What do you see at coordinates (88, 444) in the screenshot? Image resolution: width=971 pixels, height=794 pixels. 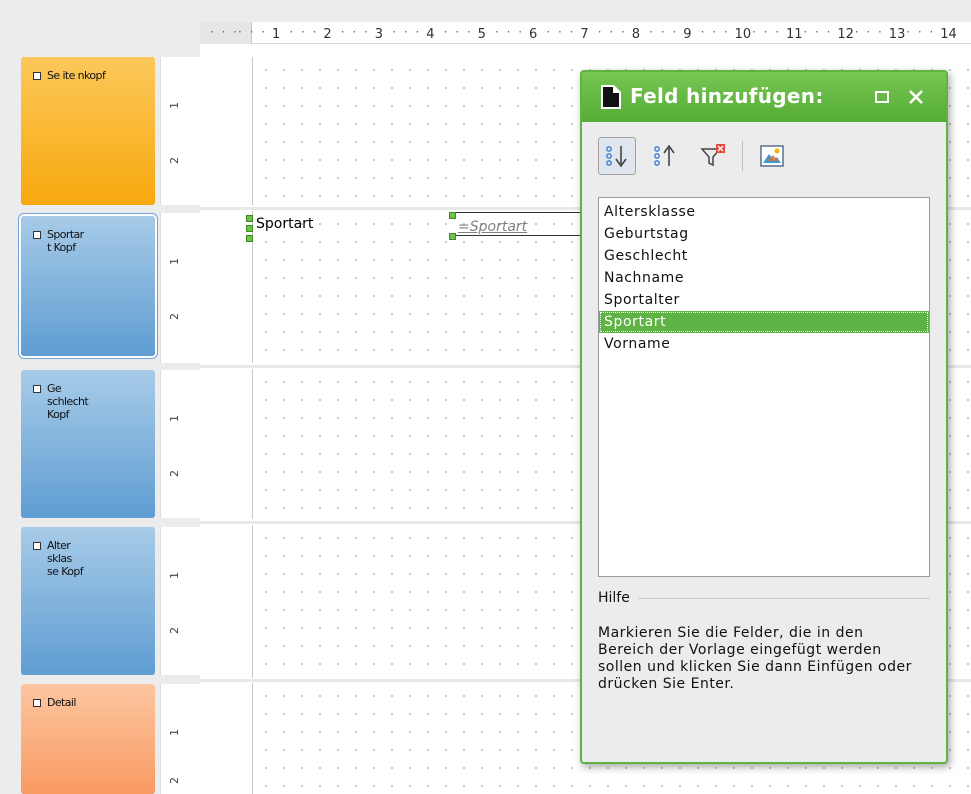 I see `section-geschlecht-kopf: Ge schlecht Kopf` at bounding box center [88, 444].